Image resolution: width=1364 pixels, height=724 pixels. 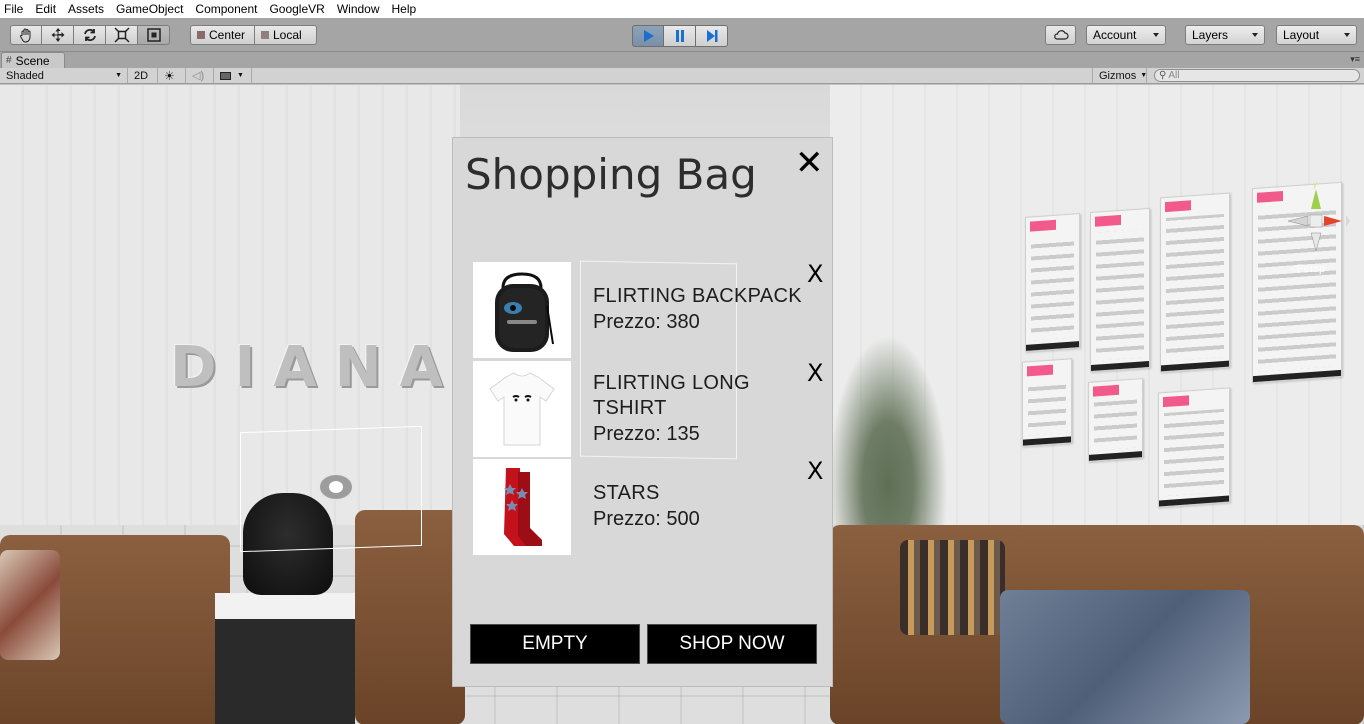 What do you see at coordinates (1355, 59) in the screenshot?
I see `tab-menu-icon: ▾≡` at bounding box center [1355, 59].